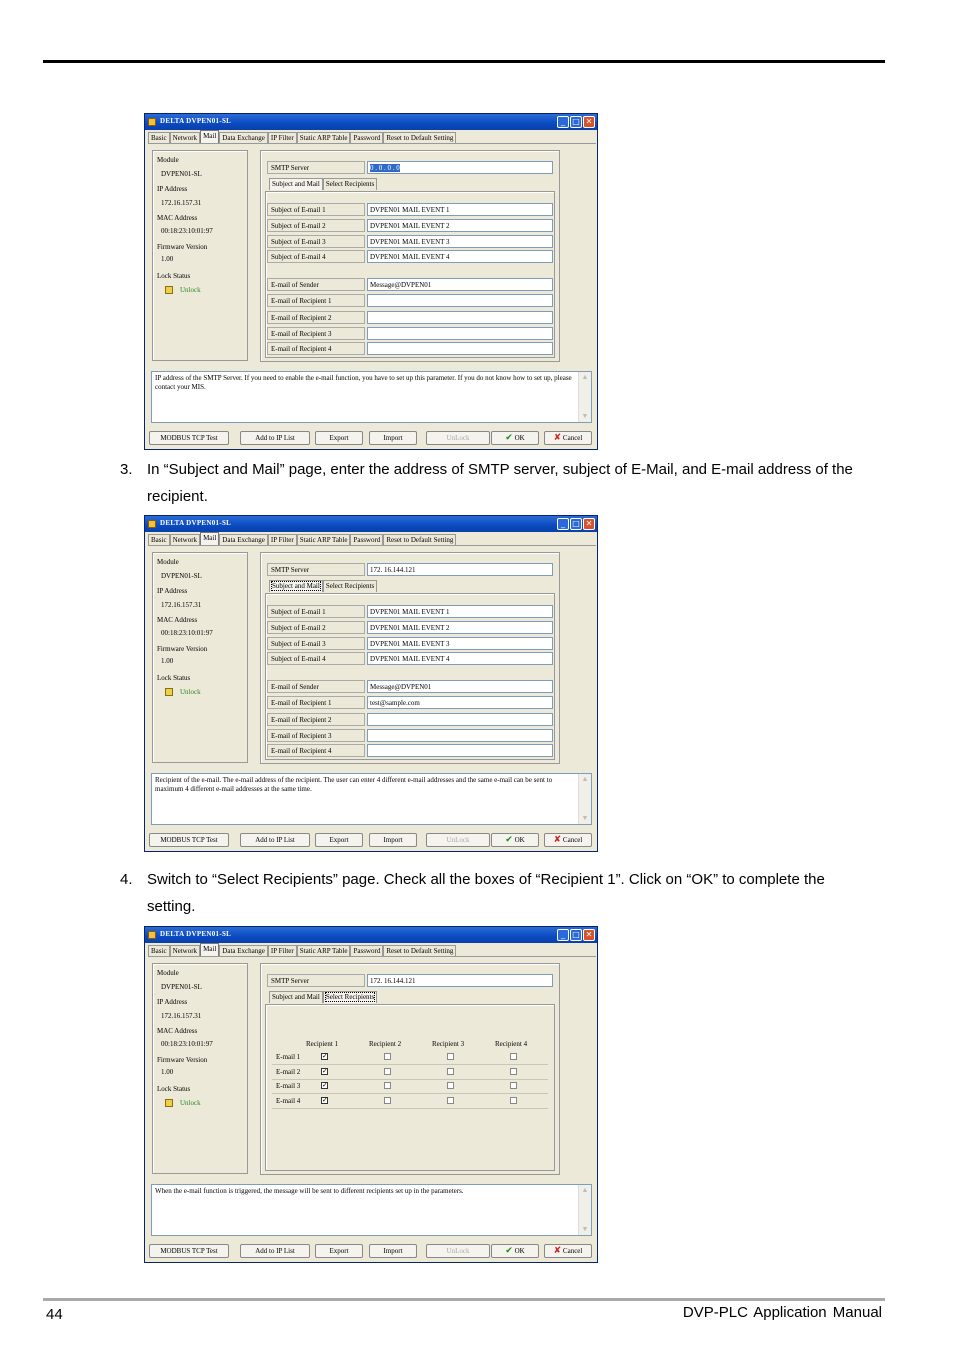  I want to click on grid-header-recipient-4: Recipient 4, so click(511, 1044).